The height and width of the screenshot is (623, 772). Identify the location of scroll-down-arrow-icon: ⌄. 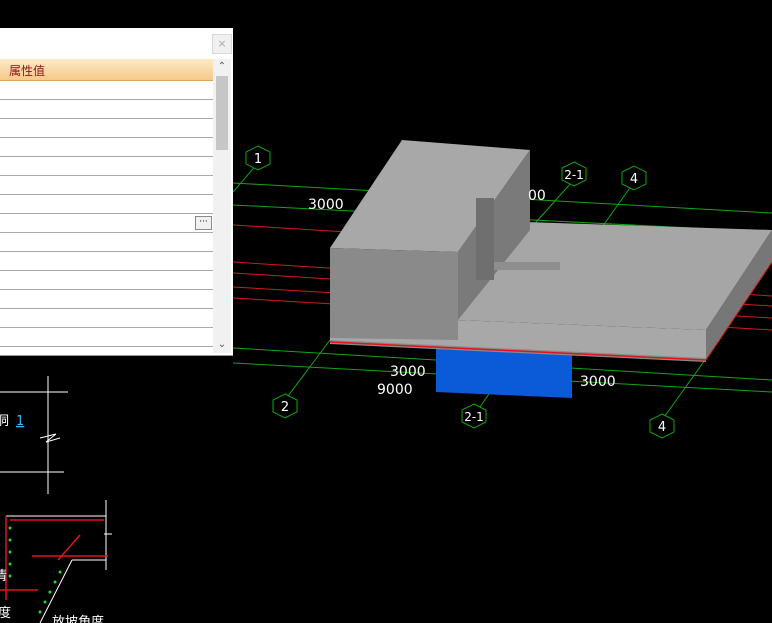
(222, 345).